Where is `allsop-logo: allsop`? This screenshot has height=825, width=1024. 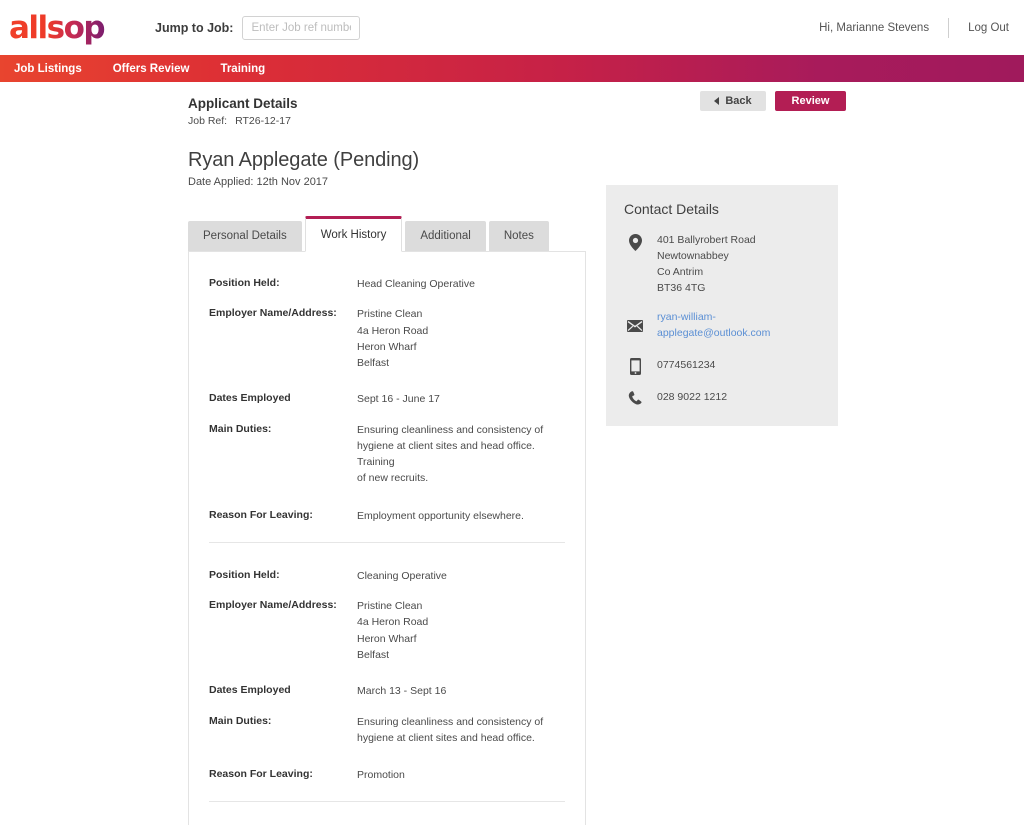 allsop-logo: allsop is located at coordinates (63, 28).